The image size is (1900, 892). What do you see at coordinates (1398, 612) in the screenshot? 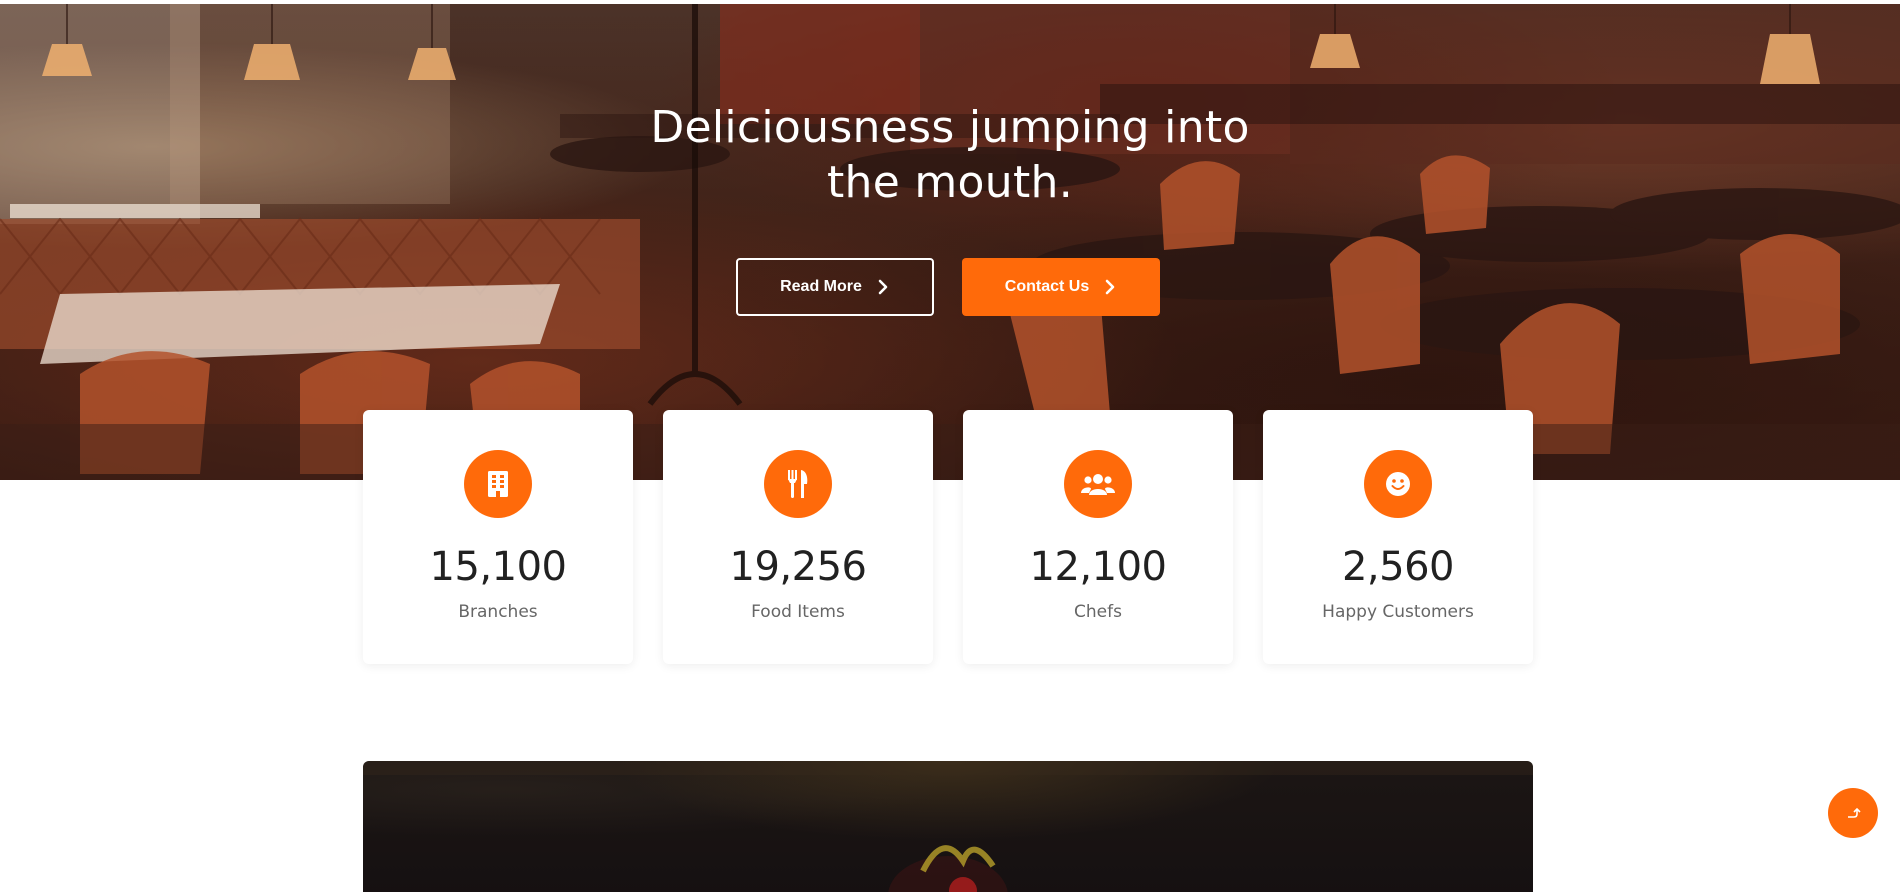
I see `stat-label: Happy Customers` at bounding box center [1398, 612].